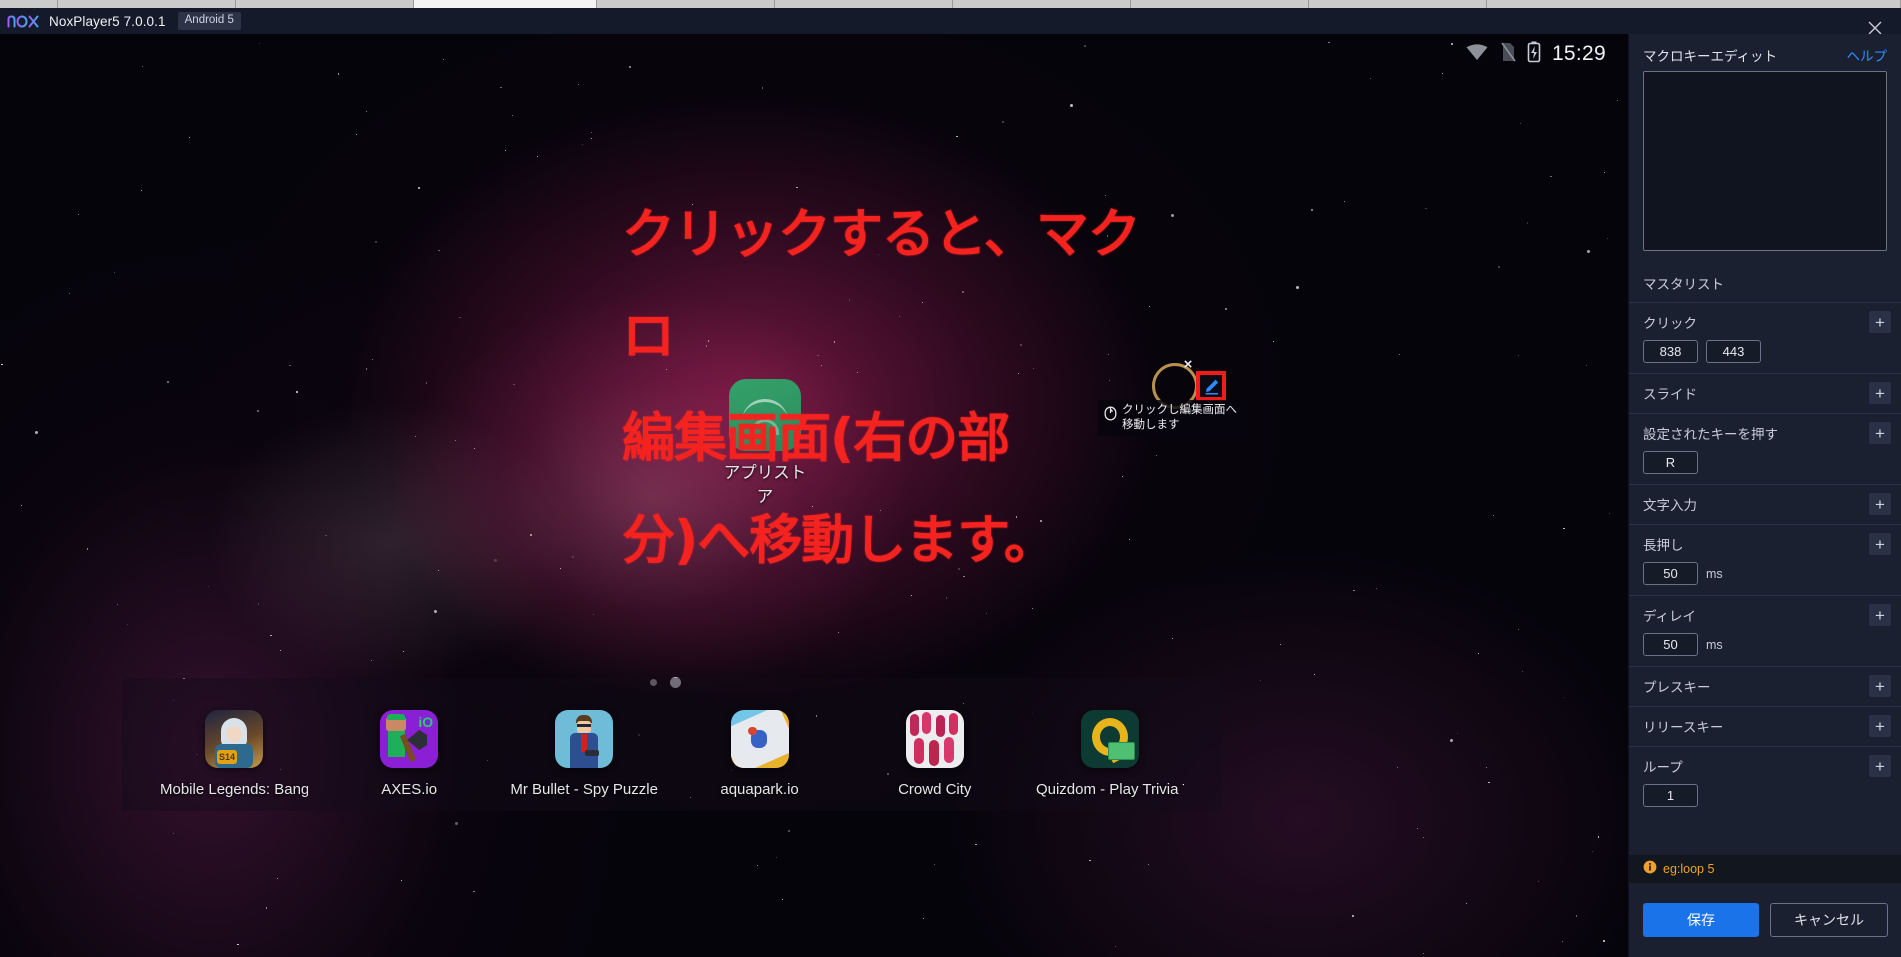 The height and width of the screenshot is (957, 1901). Describe the element at coordinates (107, 21) in the screenshot. I see `app-title: NoxPlayer5 7.0.0.1` at that location.